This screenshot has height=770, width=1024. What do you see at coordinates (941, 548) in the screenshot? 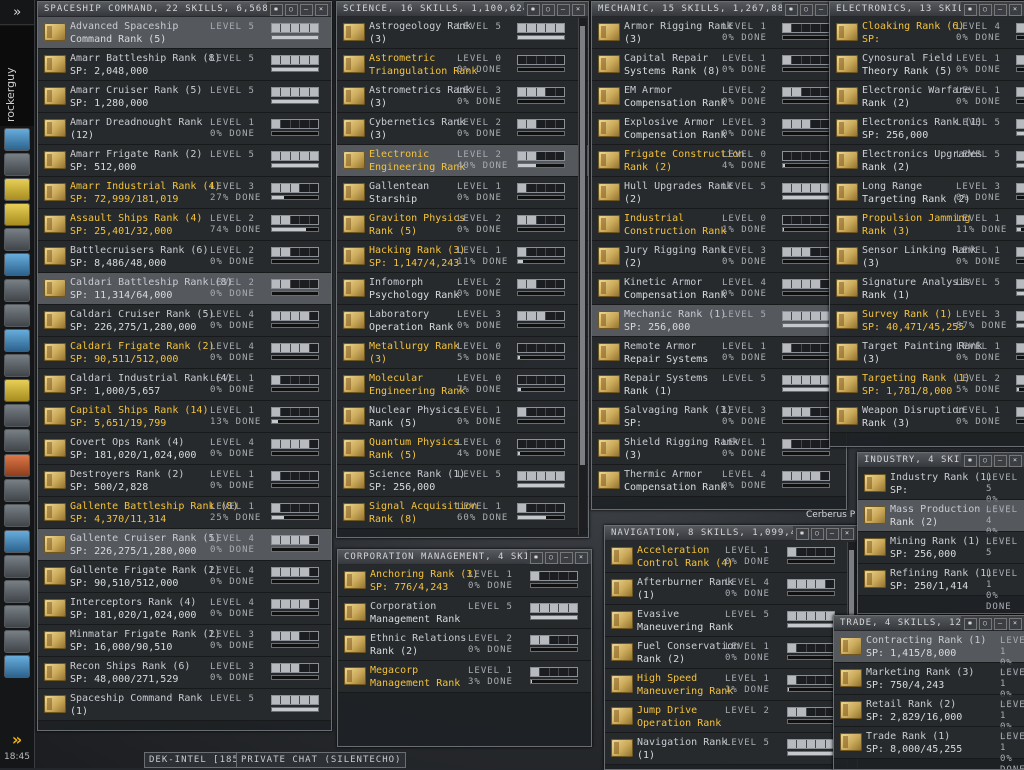
I see `skill-row: Mining Rank (1)SP: 256,000LEVEL 5` at bounding box center [941, 548].